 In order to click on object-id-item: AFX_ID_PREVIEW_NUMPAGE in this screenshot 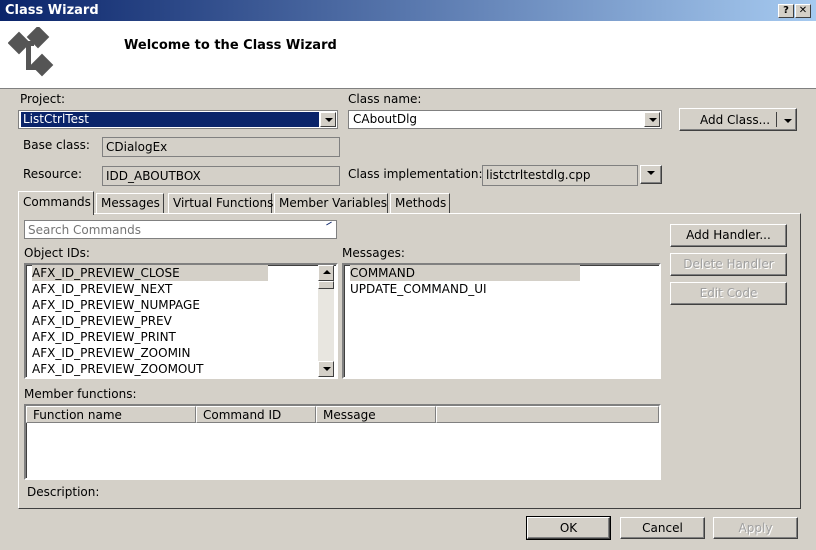, I will do `click(116, 305)`.